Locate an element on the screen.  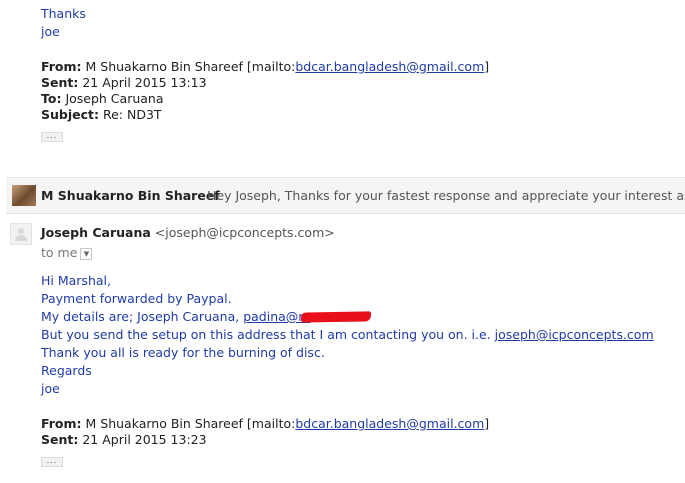
message-sender-email: <joseph@icpconcepts.com> is located at coordinates (244, 232).